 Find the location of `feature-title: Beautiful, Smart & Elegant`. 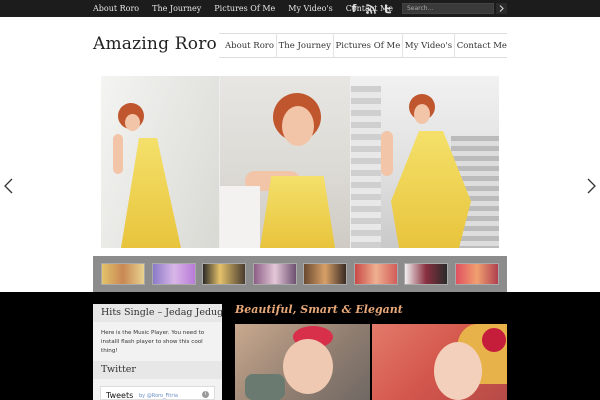

feature-title: Beautiful, Smart & Elegant is located at coordinates (319, 309).